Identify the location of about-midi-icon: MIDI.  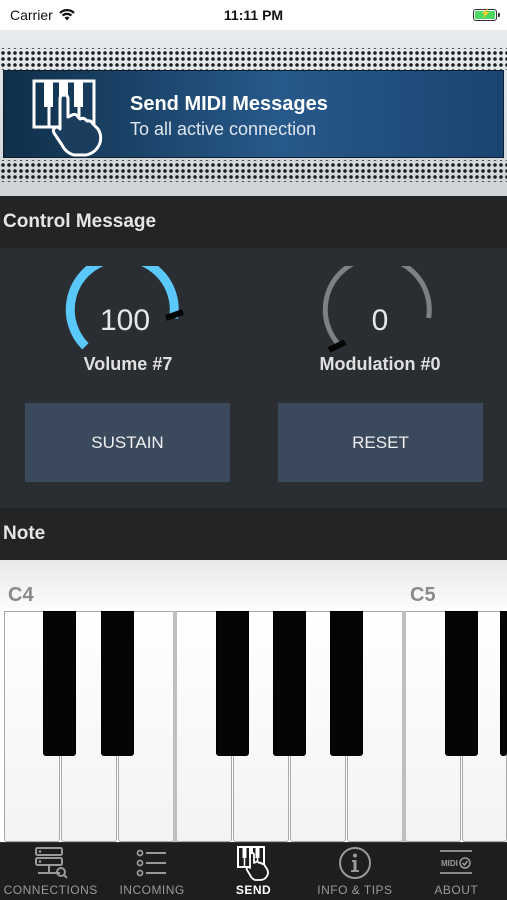
(456, 862).